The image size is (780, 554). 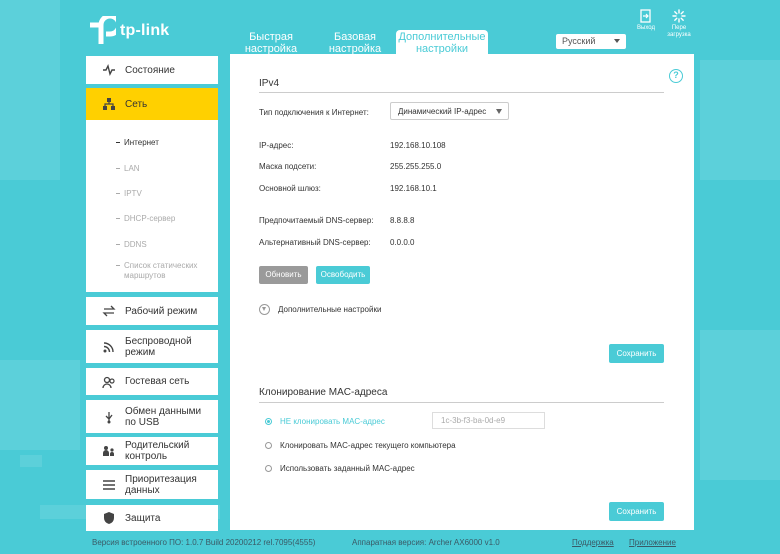 I want to click on subnet-mask-label: Маска подсети:, so click(x=288, y=166).